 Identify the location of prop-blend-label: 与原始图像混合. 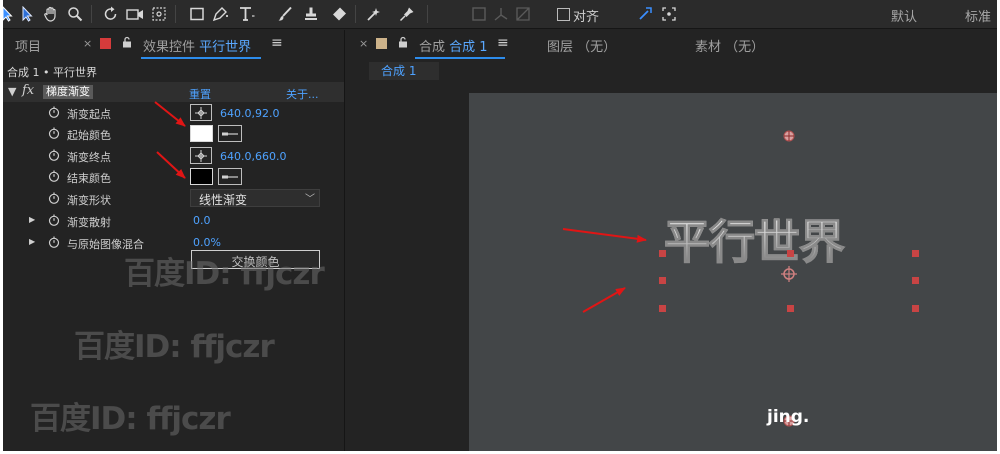
(105, 244).